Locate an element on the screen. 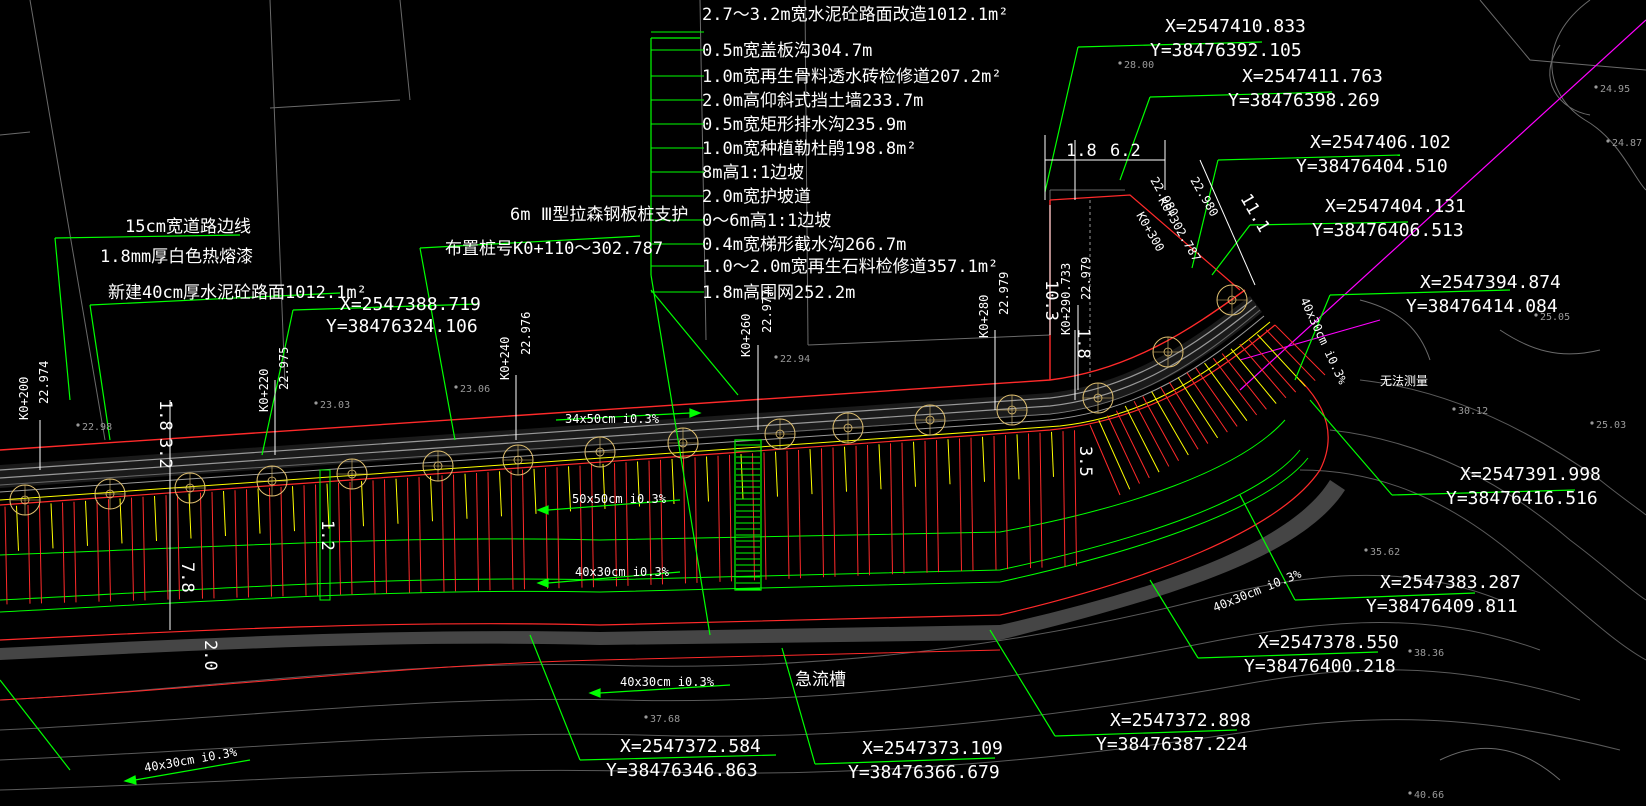 This screenshot has height=806, width=1646. coord-3-y: Y=38476398.269 is located at coordinates (1304, 100).